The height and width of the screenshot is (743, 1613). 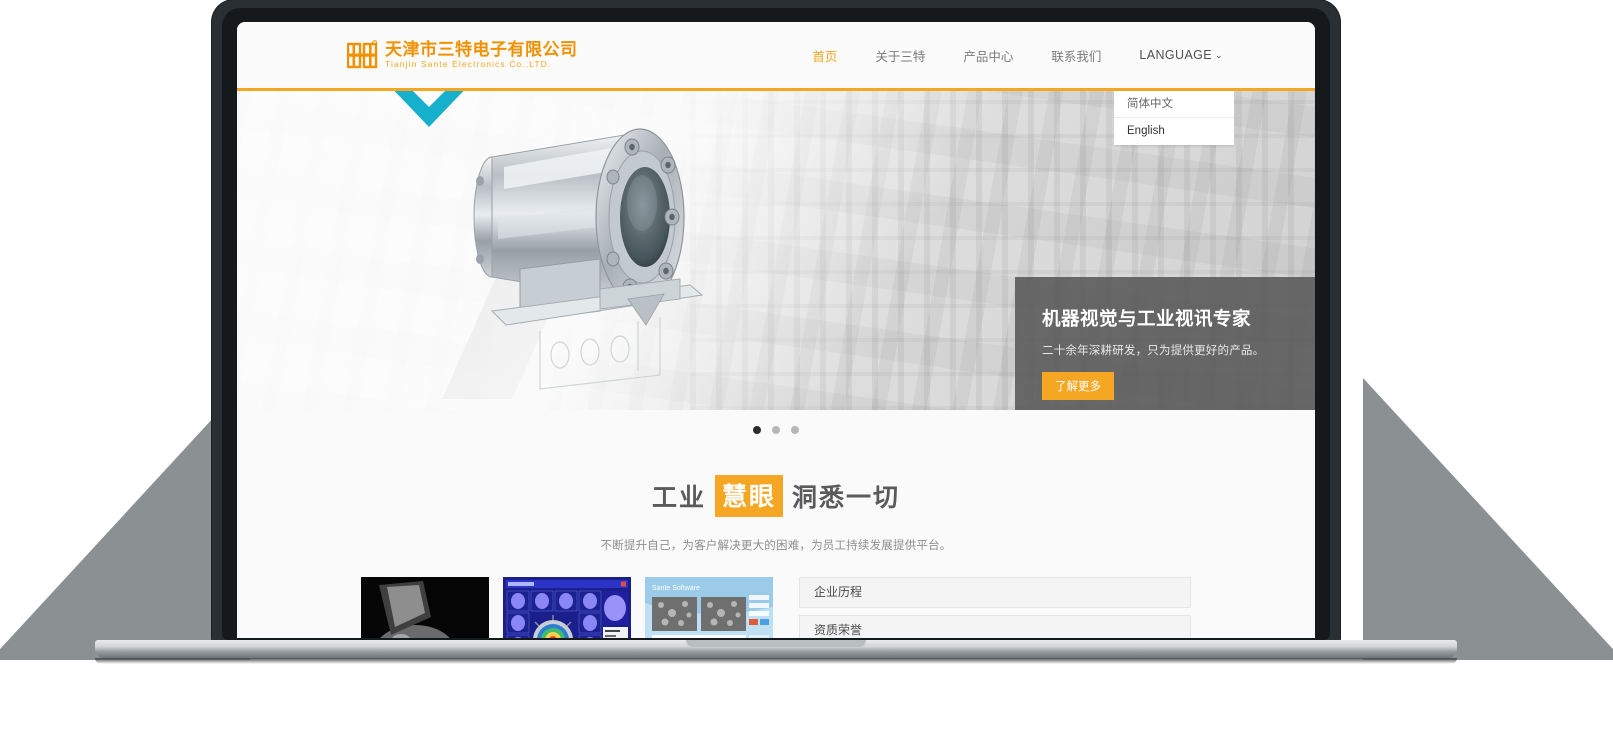 I want to click on accordion-item-qualifications: 资质荣誉, so click(x=995, y=626).